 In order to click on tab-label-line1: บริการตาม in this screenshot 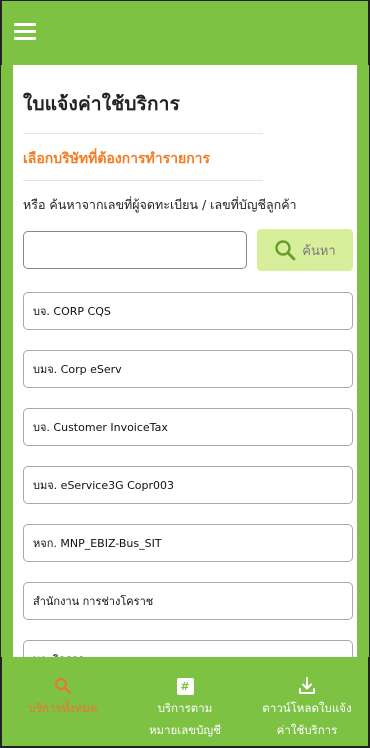, I will do `click(185, 708)`.